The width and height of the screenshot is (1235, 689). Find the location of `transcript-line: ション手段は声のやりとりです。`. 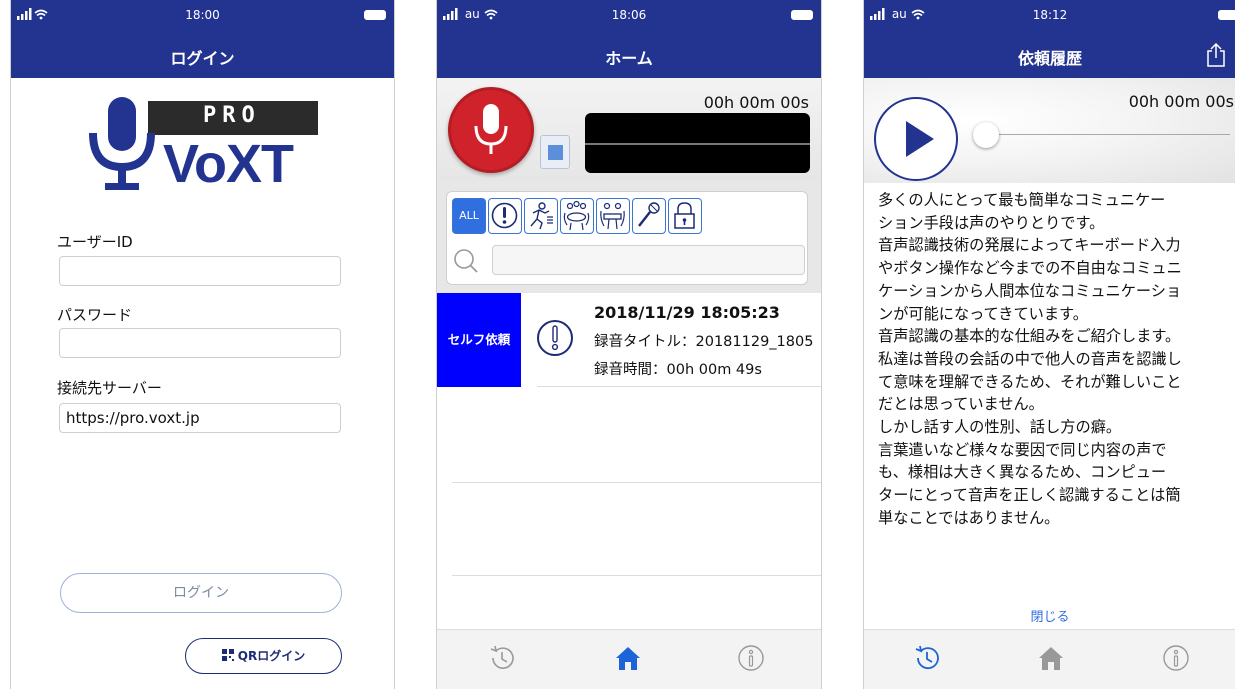

transcript-line: ション手段は声のやりとりです。 is located at coordinates (991, 222).